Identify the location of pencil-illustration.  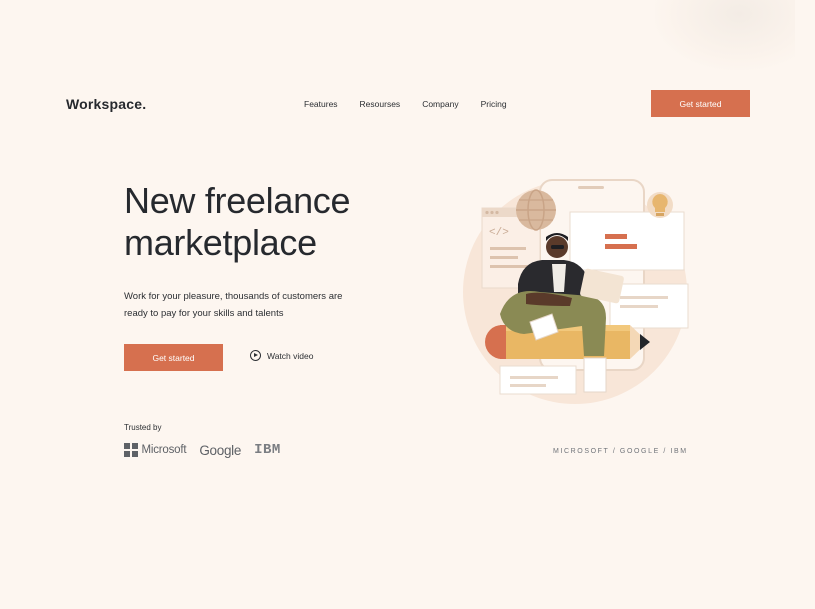
(567, 342).